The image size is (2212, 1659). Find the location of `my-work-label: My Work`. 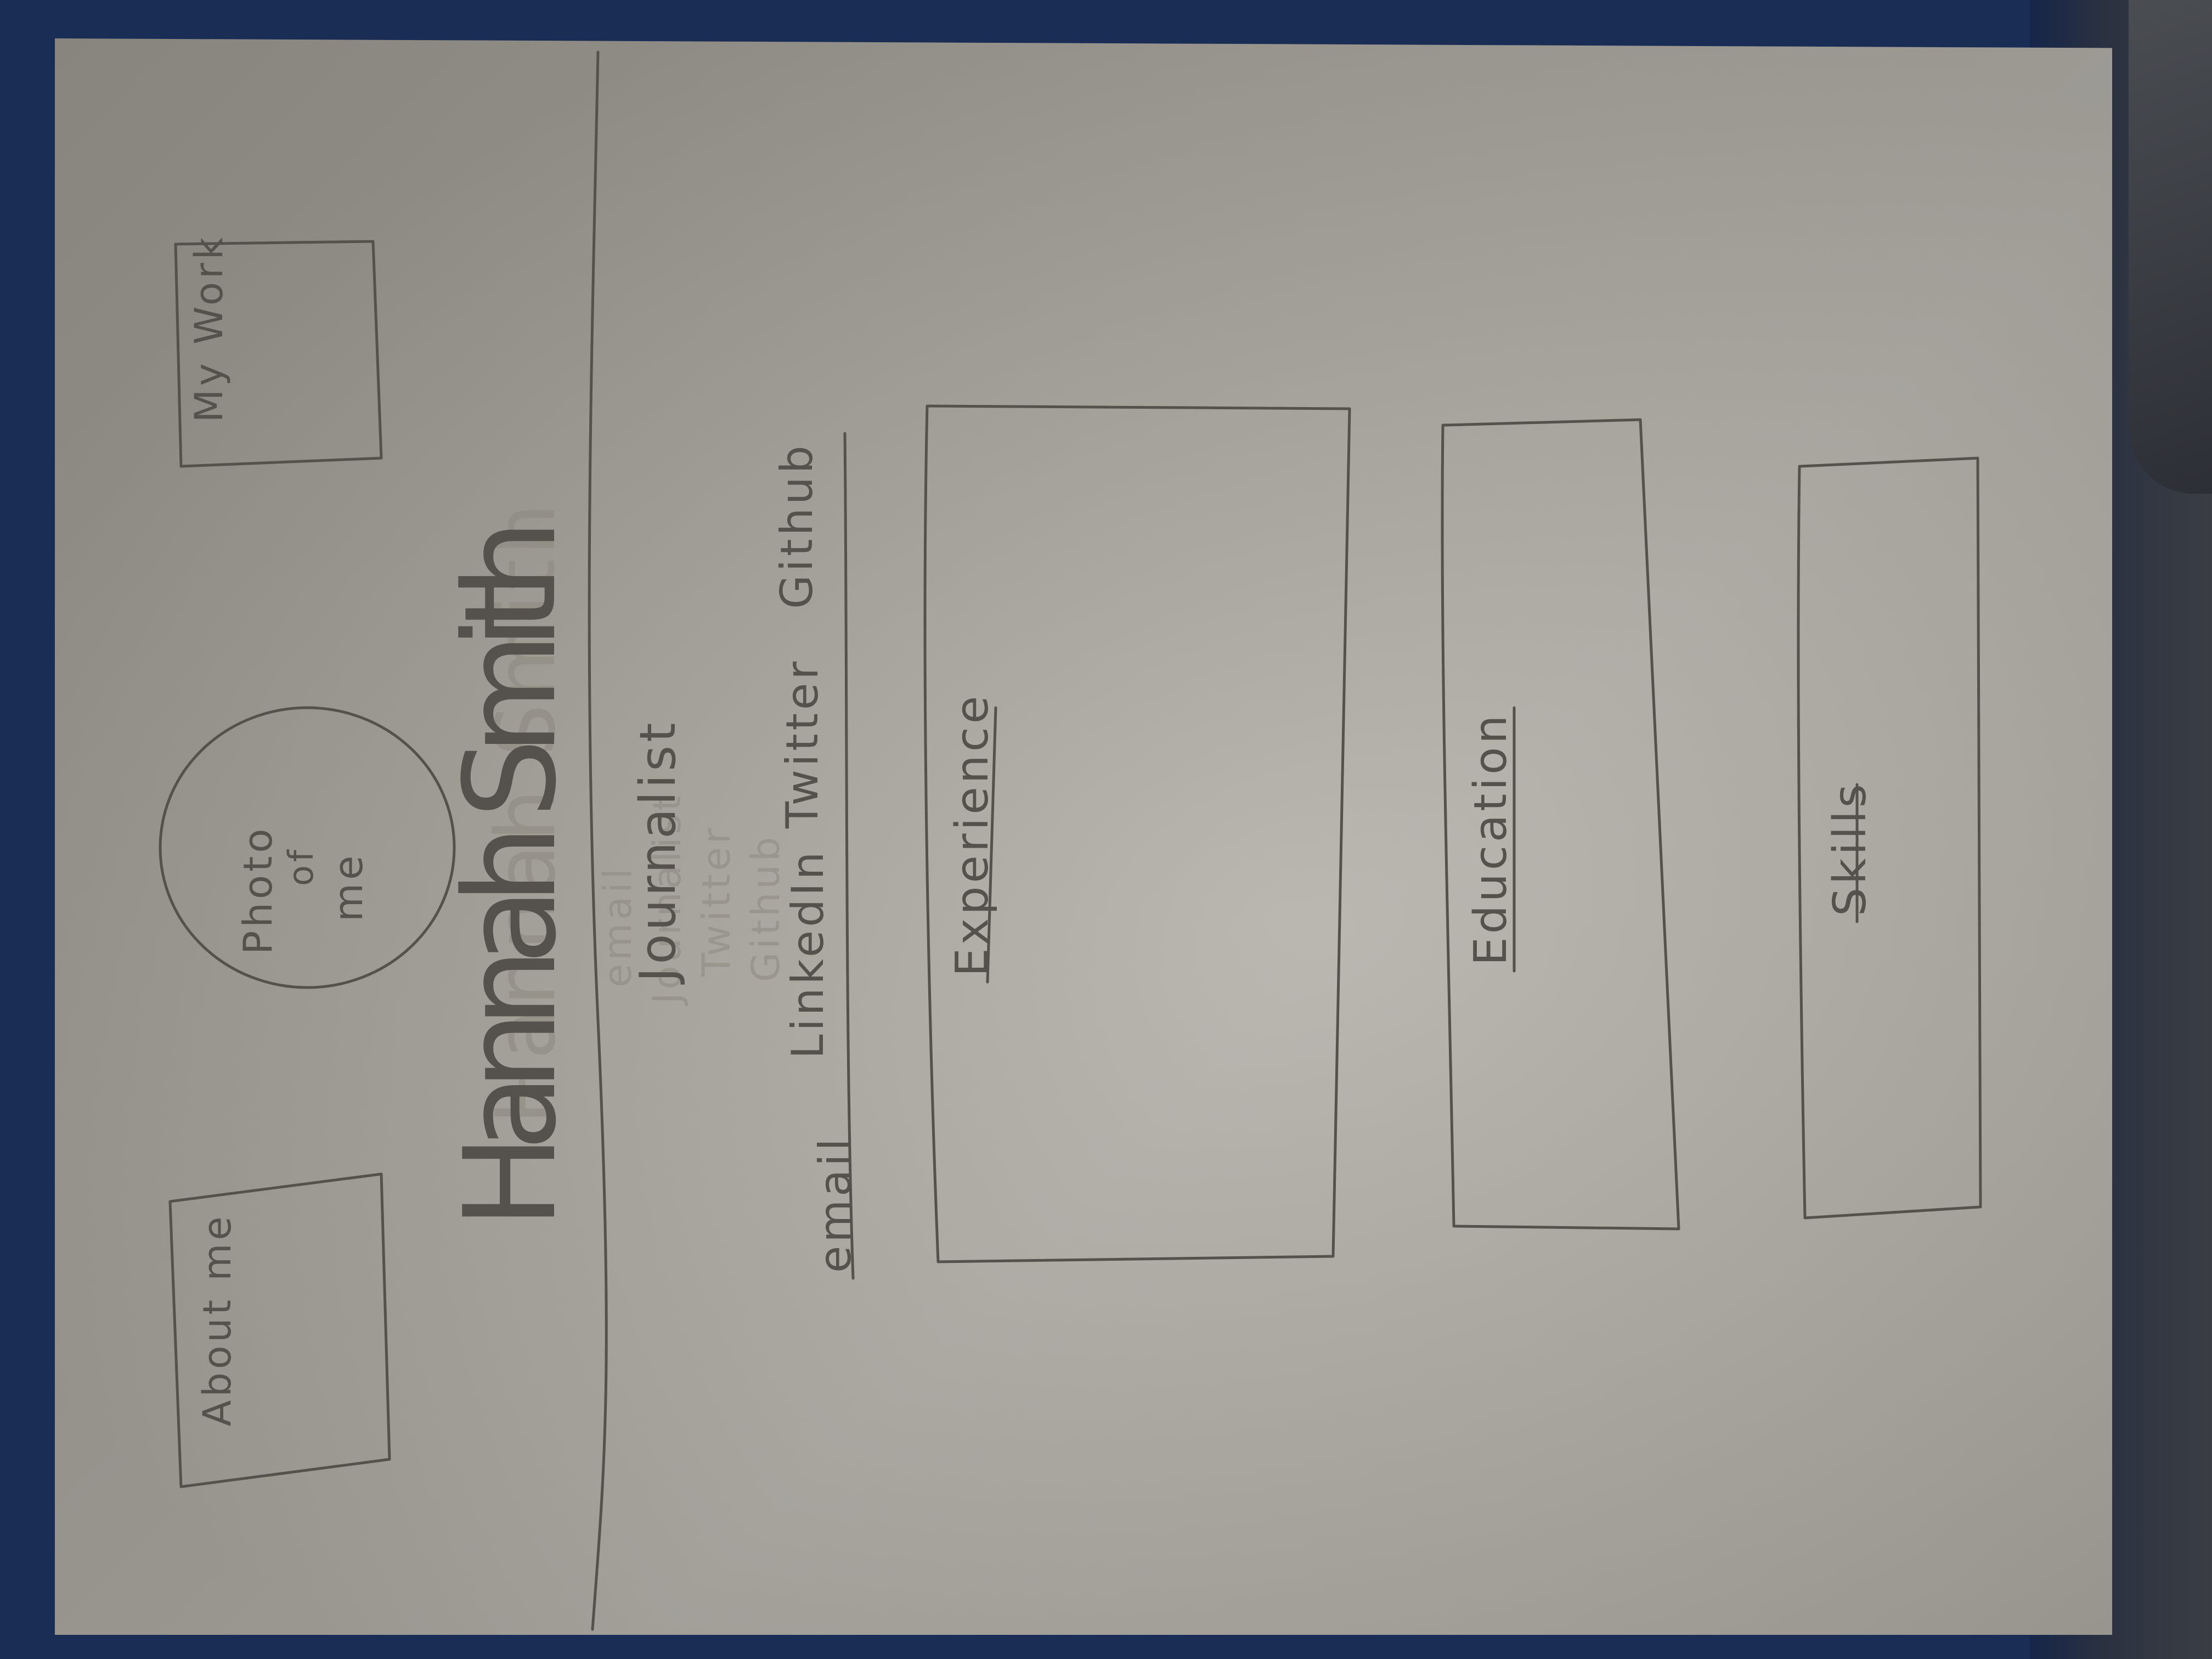

my-work-label: My Work is located at coordinates (210, 328).